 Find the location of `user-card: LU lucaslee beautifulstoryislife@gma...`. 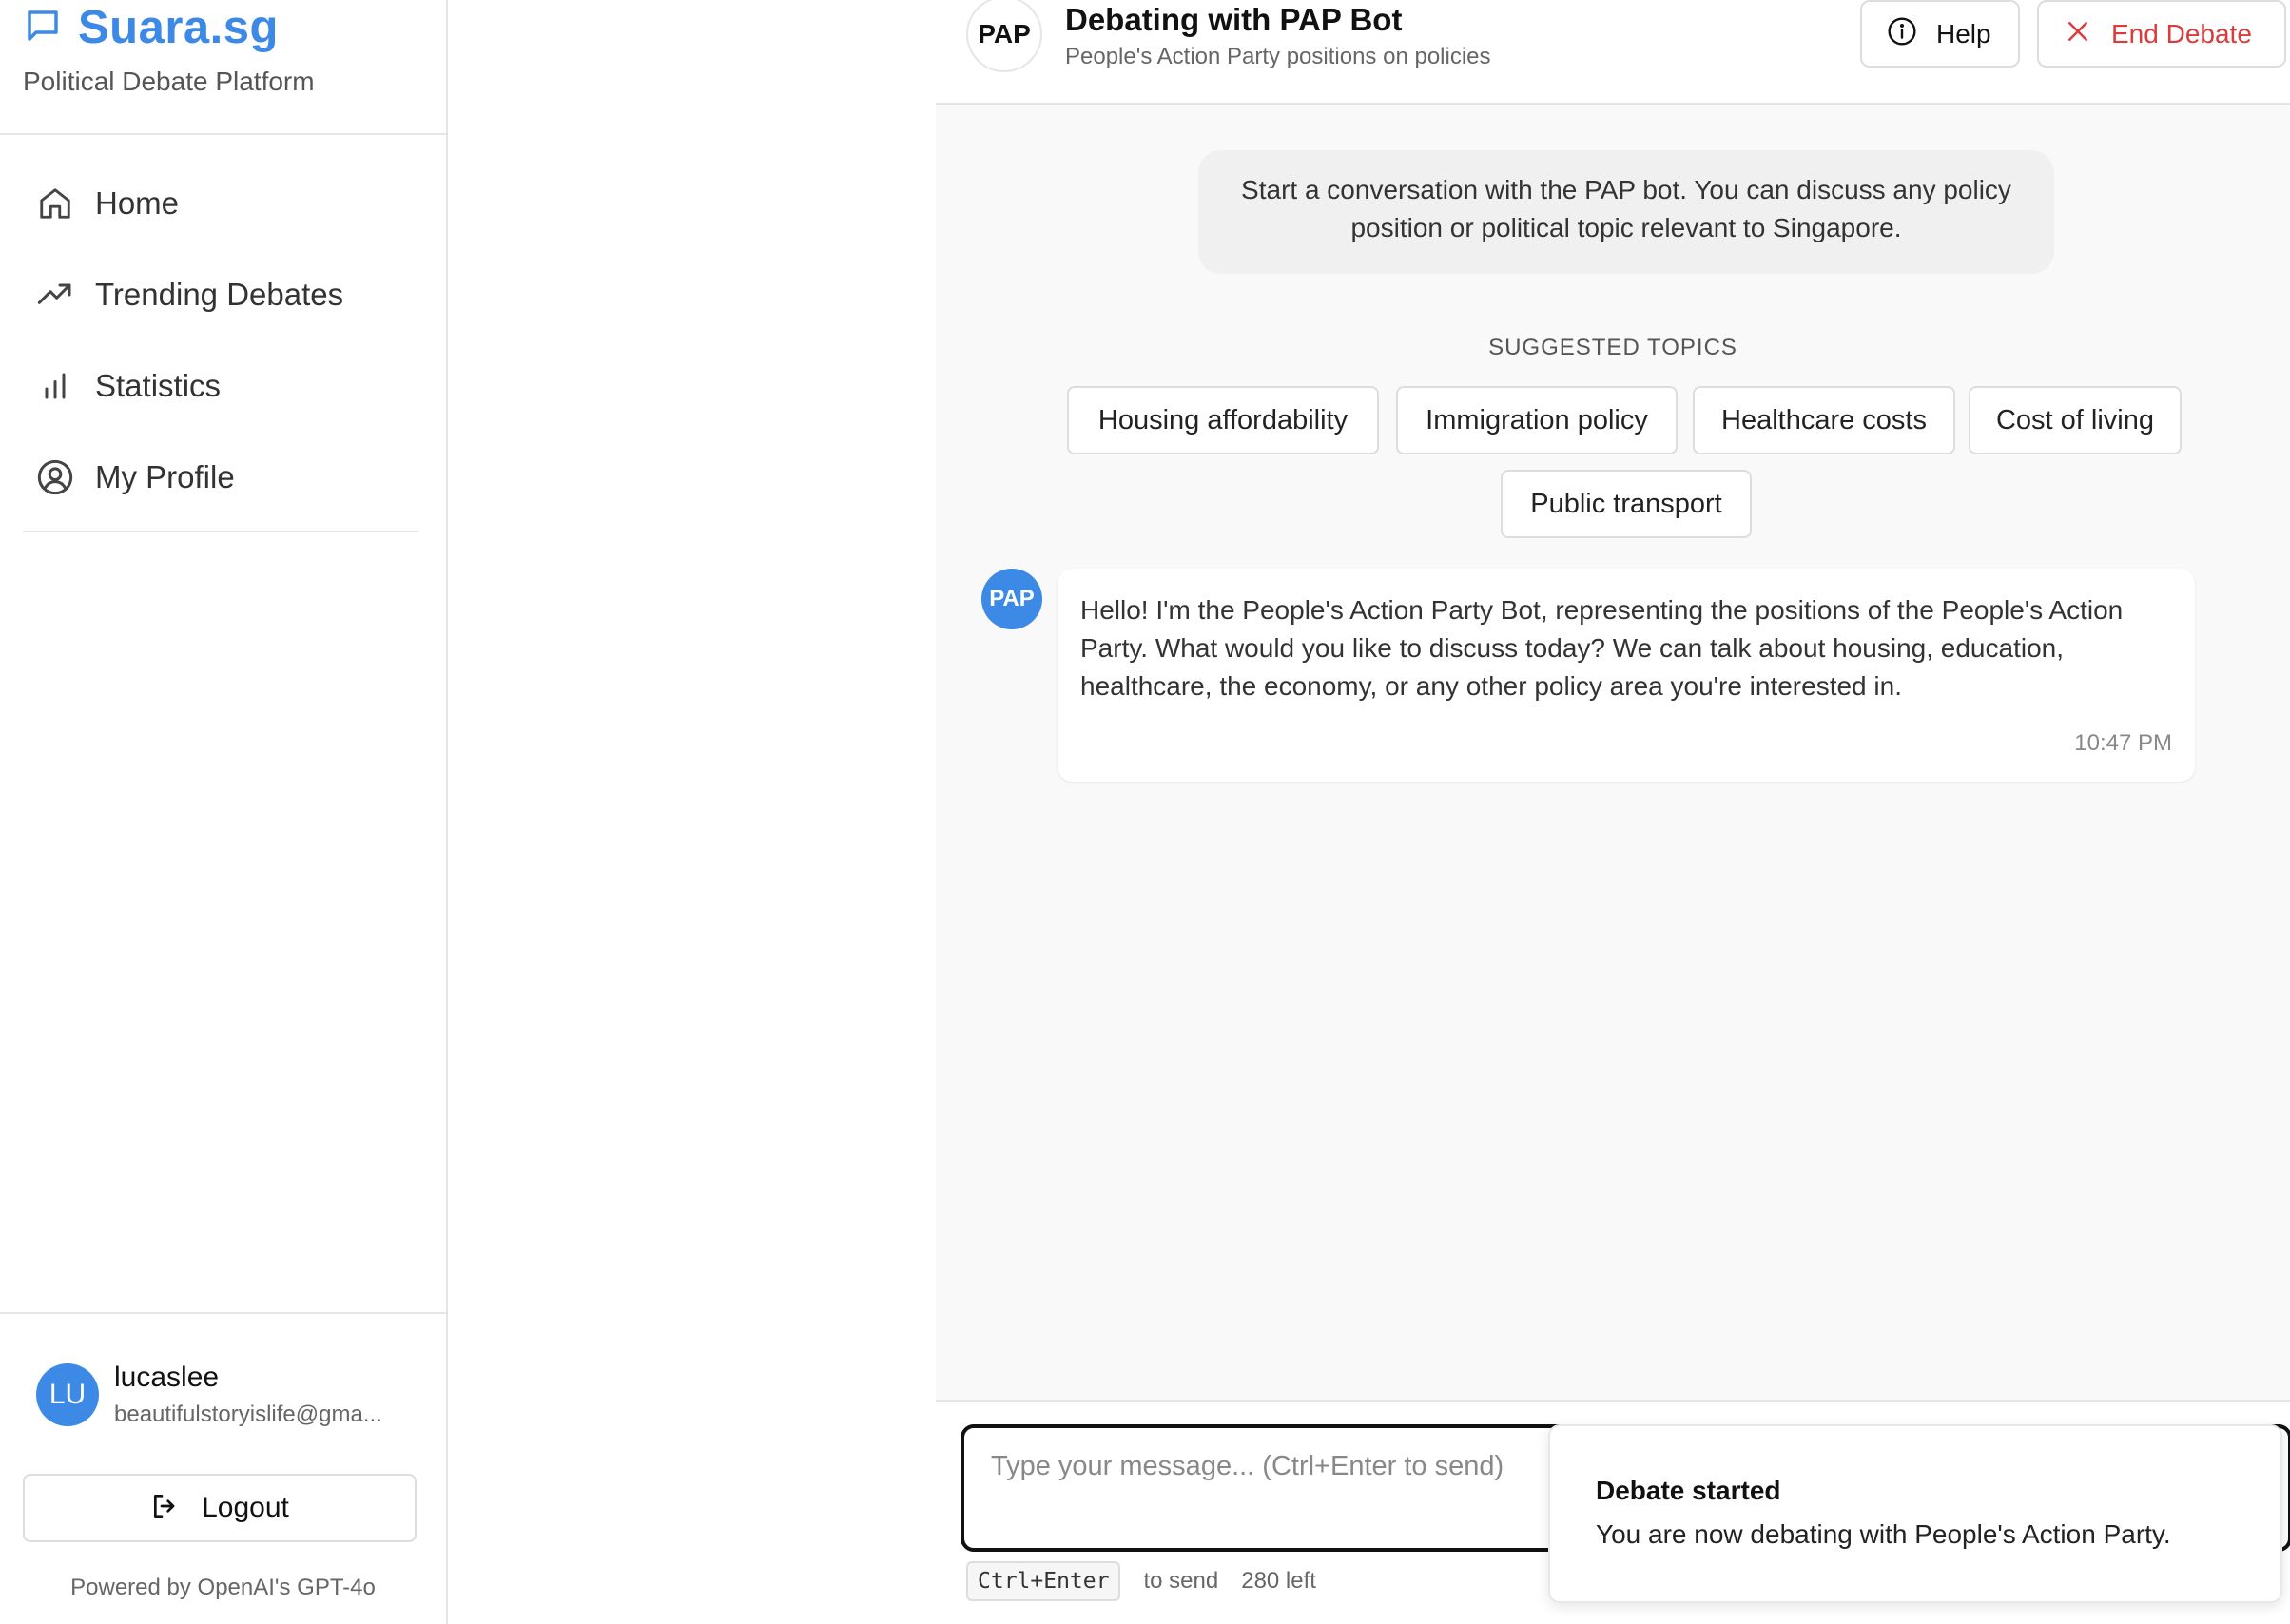

user-card: LU lucaslee beautifulstoryislife@gma... is located at coordinates (218, 1395).